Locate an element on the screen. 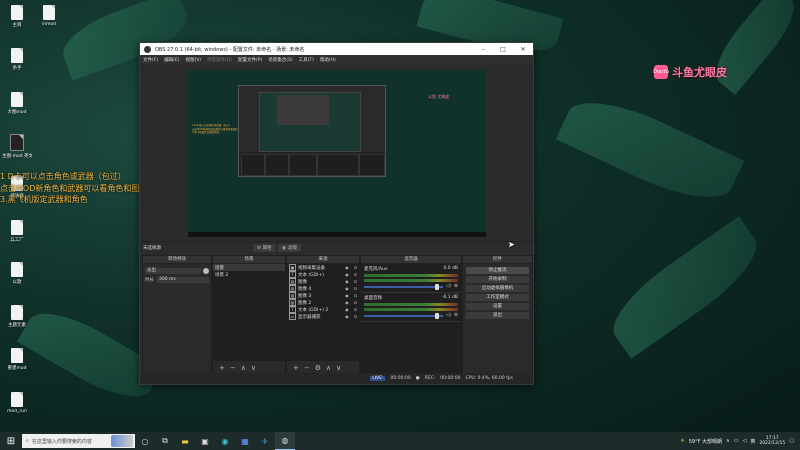  settings-app-icon: ▦ is located at coordinates (245, 441).